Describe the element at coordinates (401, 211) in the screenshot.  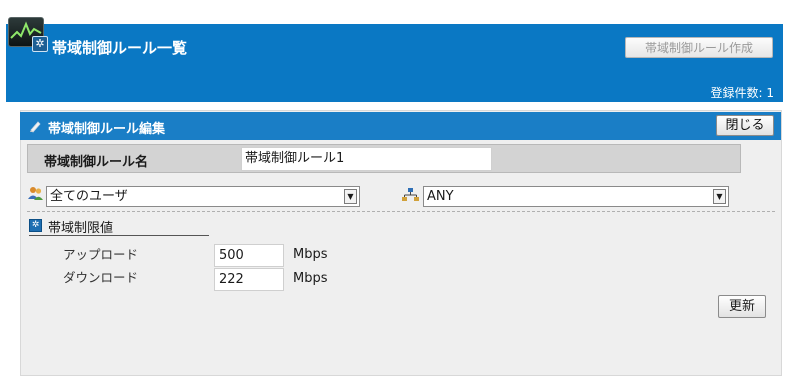
I see `section-divider` at that location.